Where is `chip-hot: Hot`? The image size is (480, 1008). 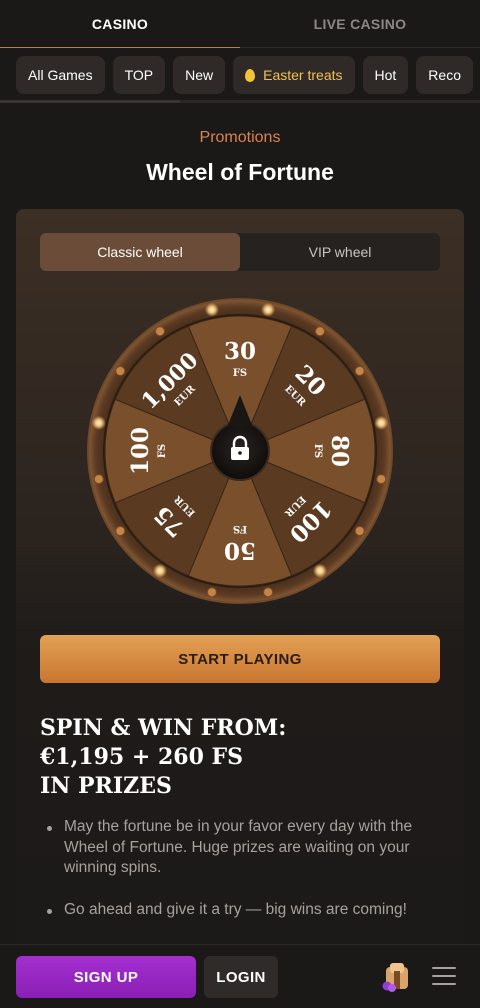
chip-hot: Hot is located at coordinates (385, 75).